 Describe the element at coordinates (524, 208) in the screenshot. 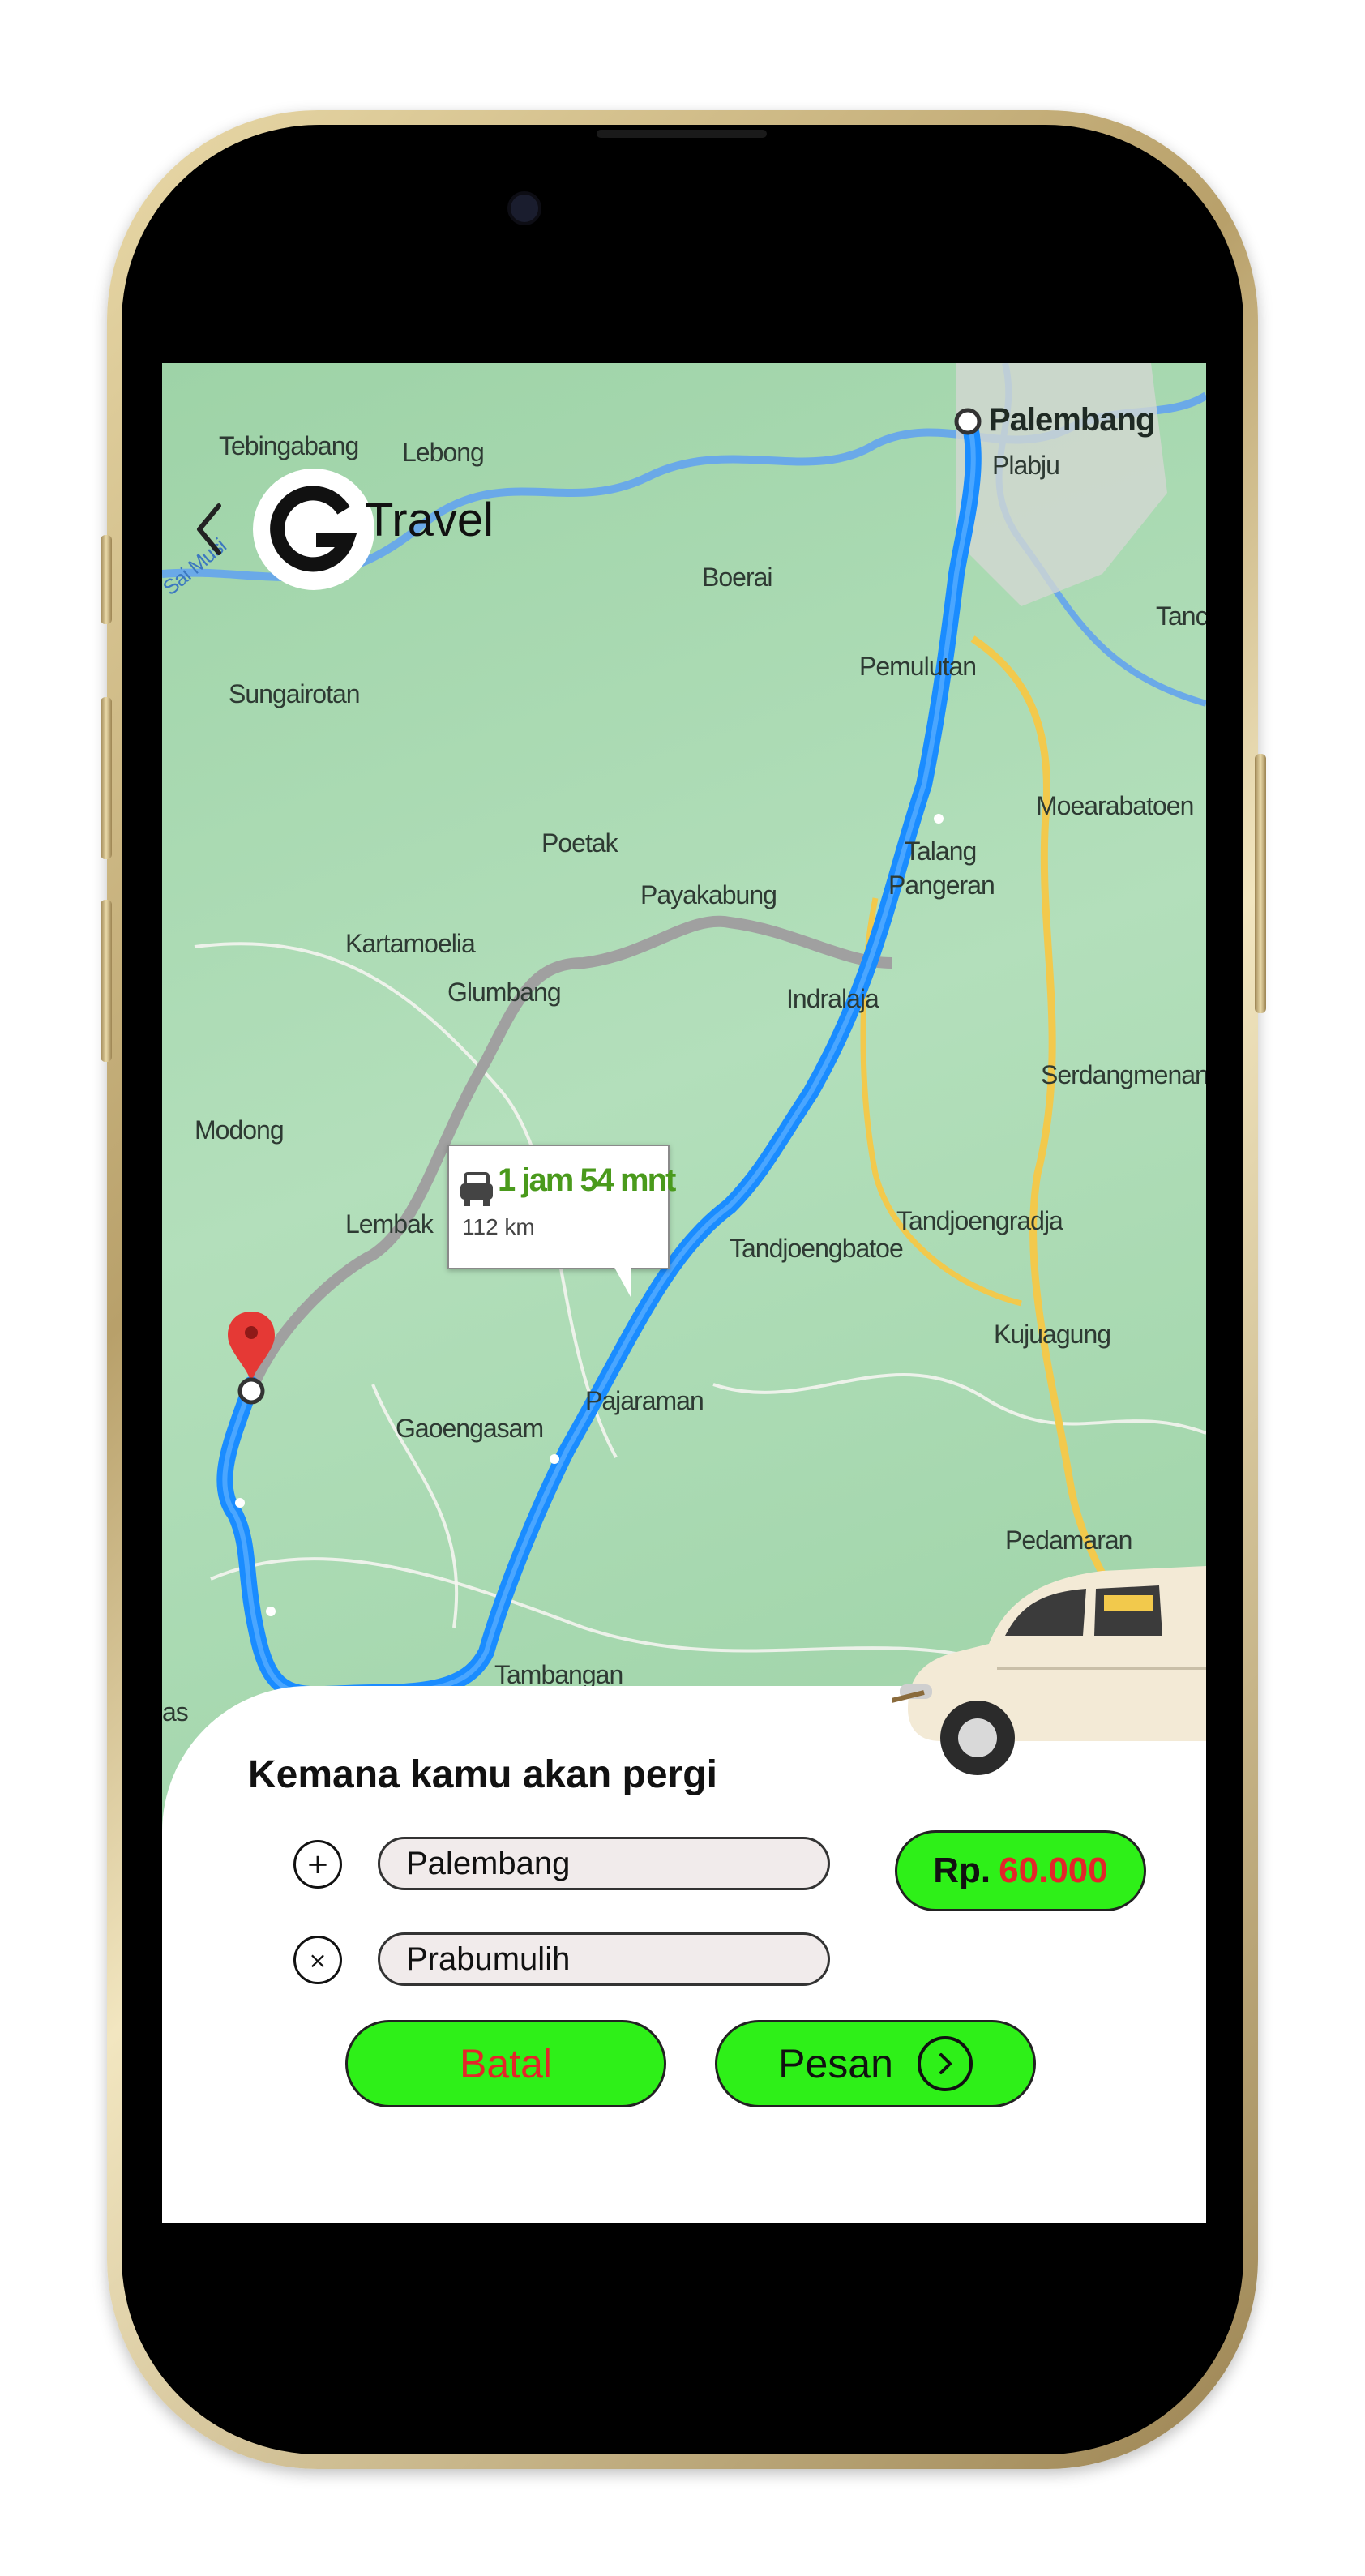

I see `front-camera` at that location.